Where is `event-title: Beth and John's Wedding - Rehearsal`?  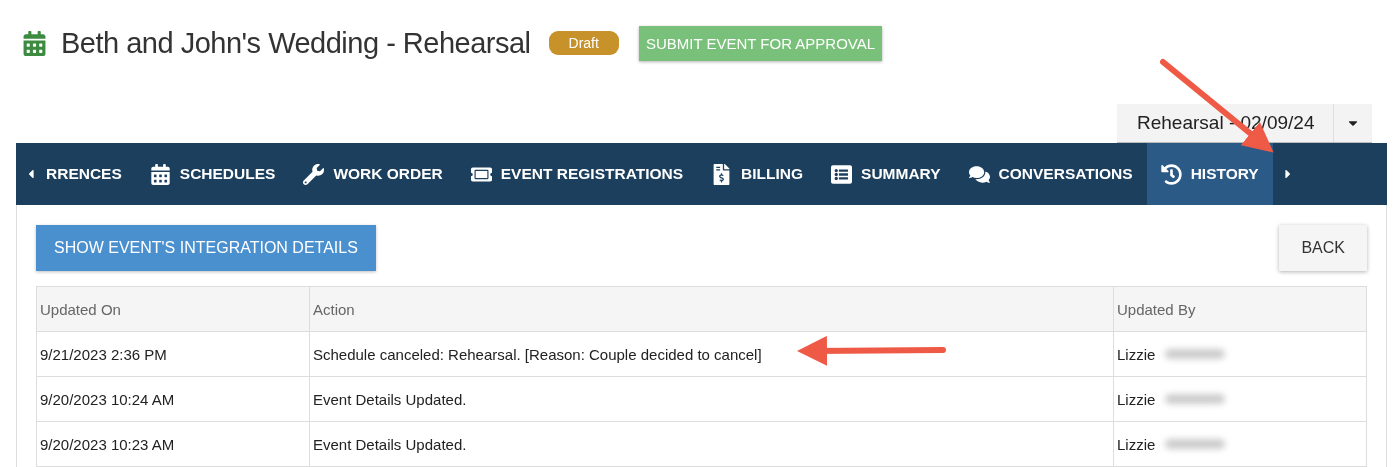 event-title: Beth and John's Wedding - Rehearsal is located at coordinates (296, 43).